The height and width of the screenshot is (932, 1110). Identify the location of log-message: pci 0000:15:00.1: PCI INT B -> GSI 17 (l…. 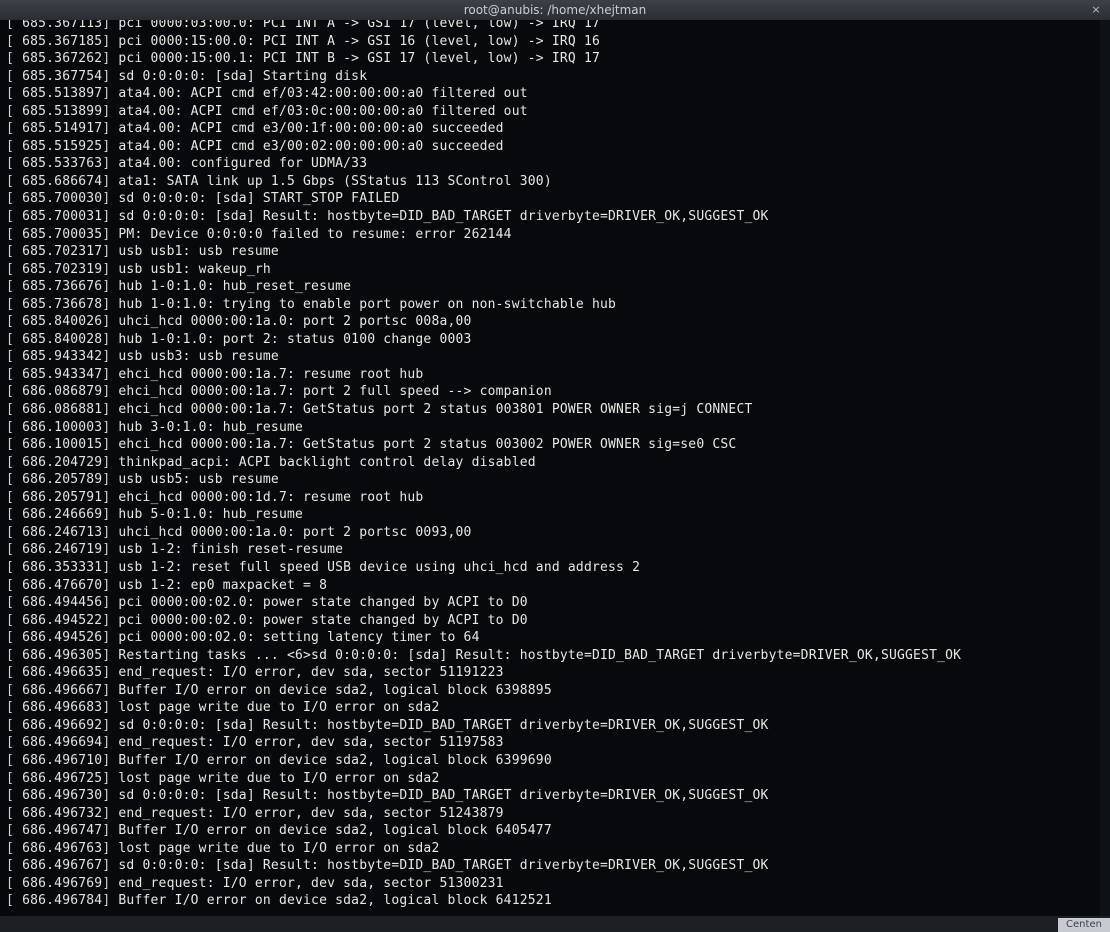
(359, 59).